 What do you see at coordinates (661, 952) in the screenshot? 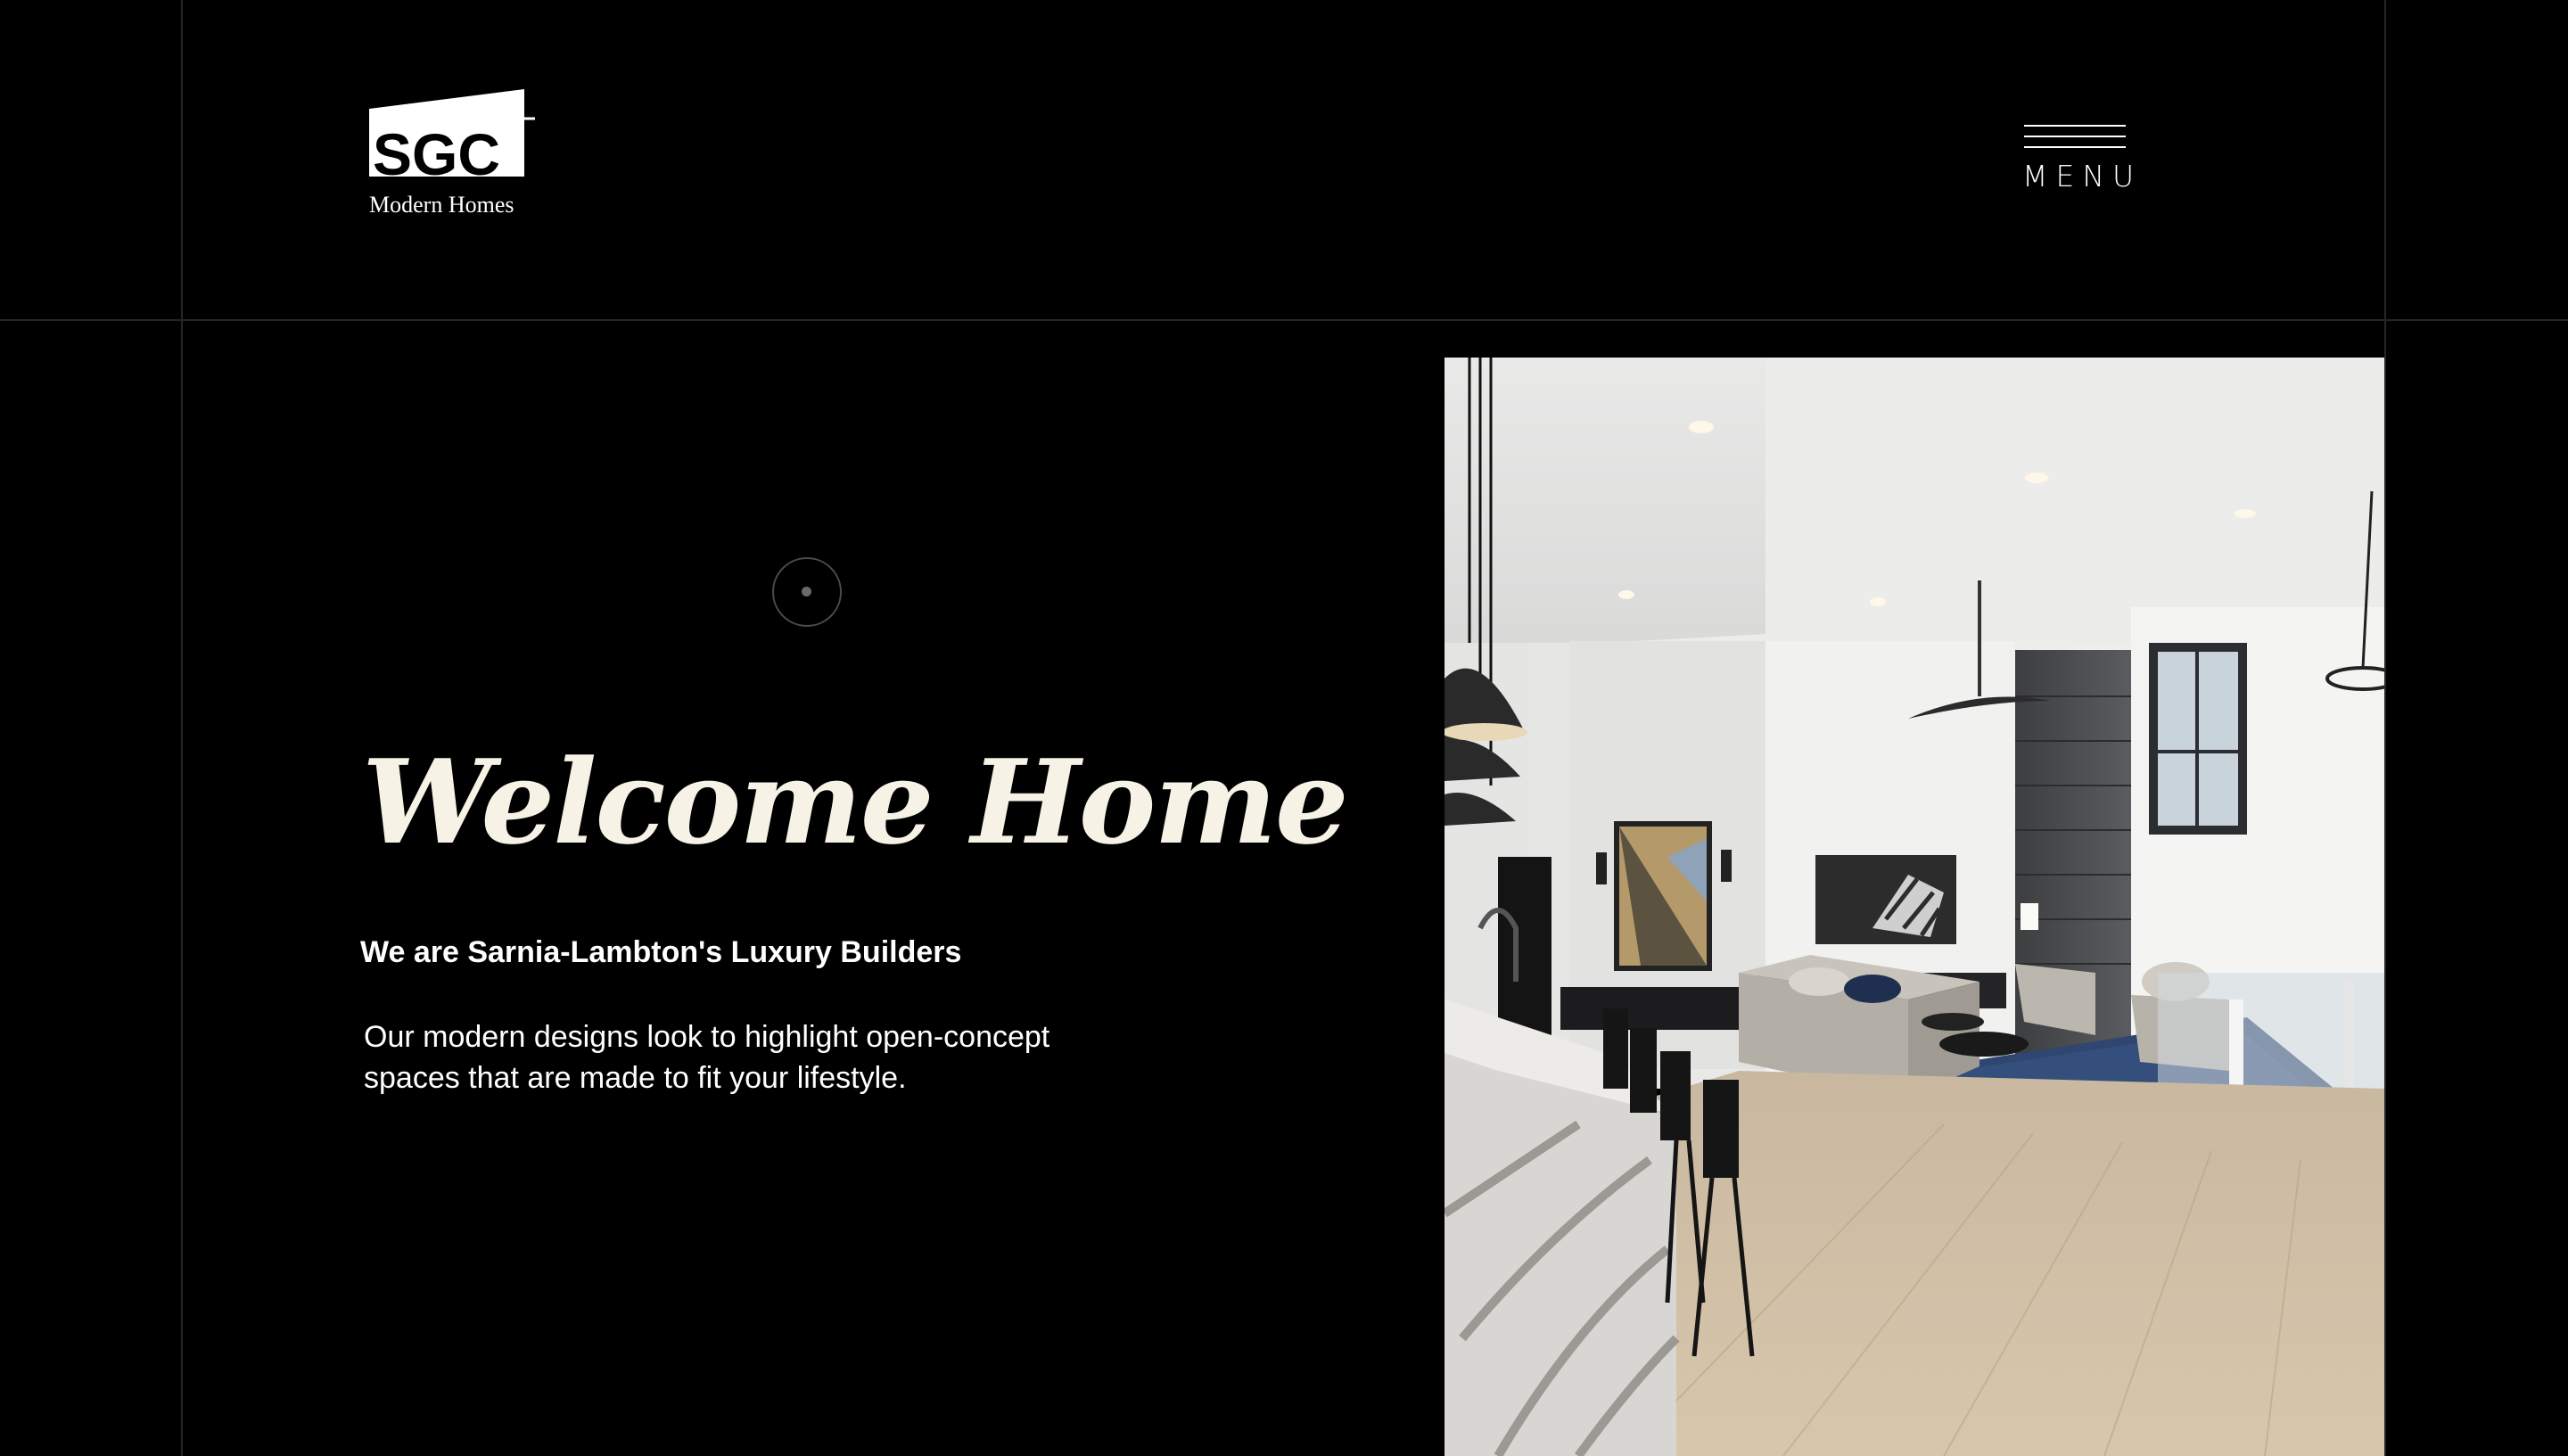
I see `hero-subtitle: We are Sarnia-Lambton's Luxury Builders` at bounding box center [661, 952].